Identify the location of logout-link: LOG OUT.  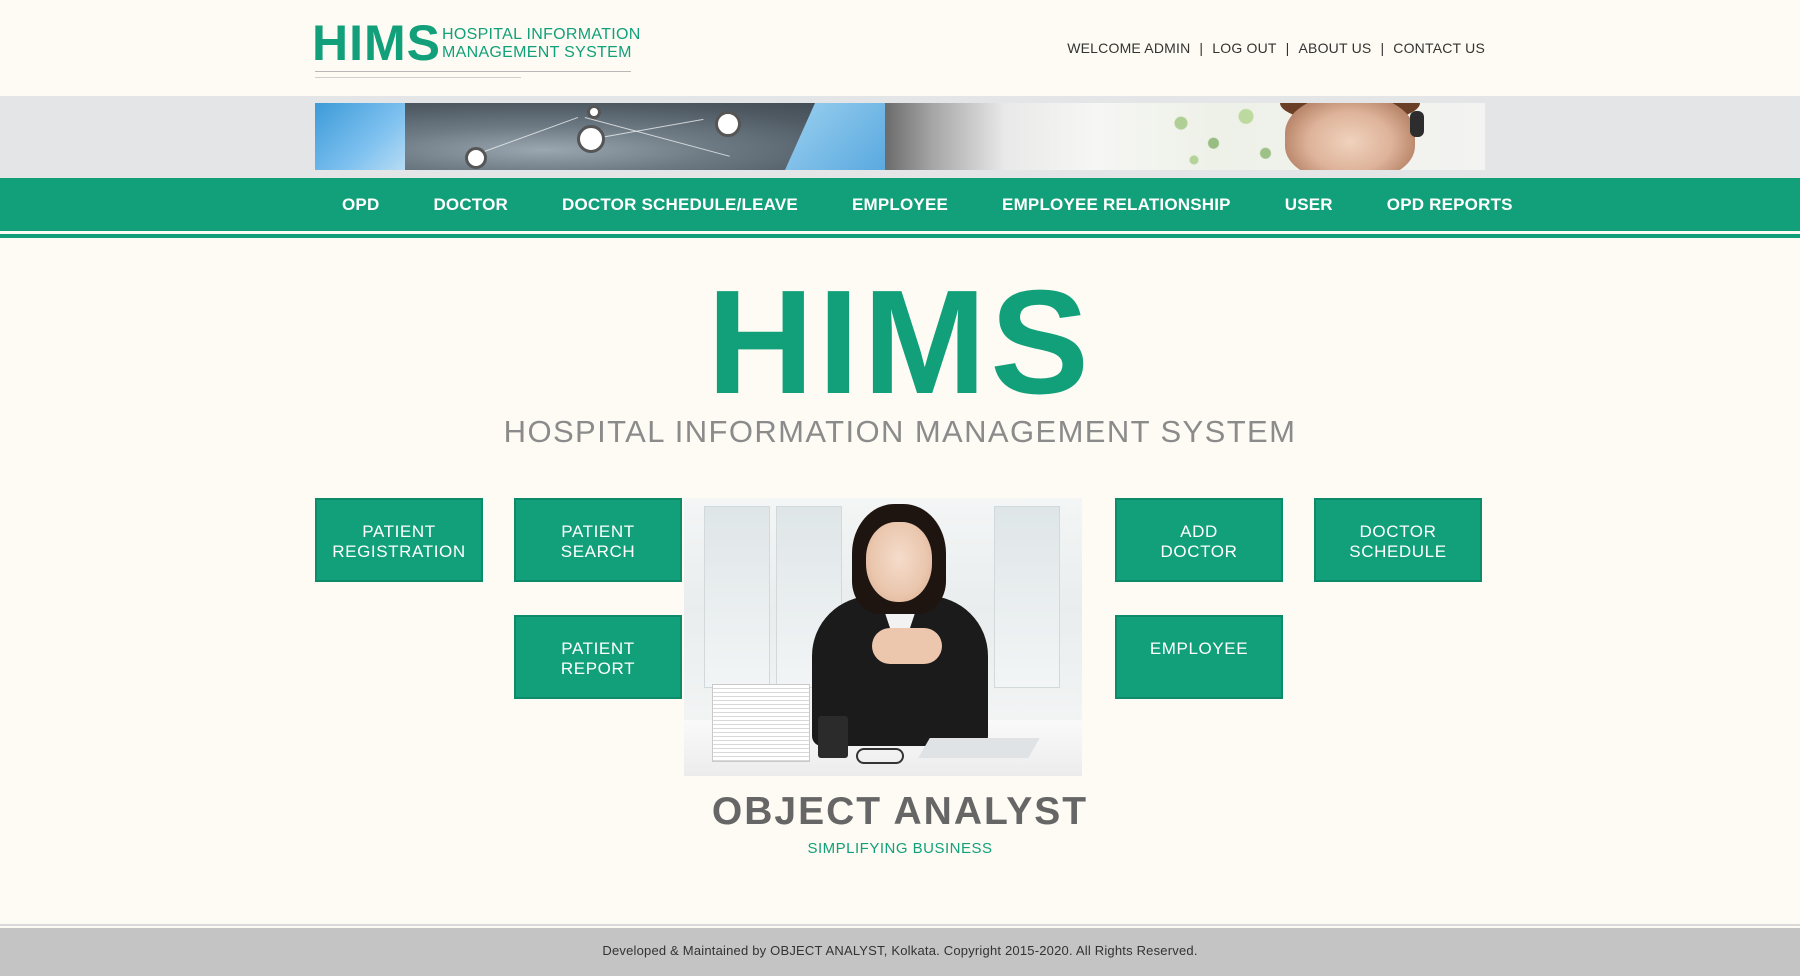
(1244, 48).